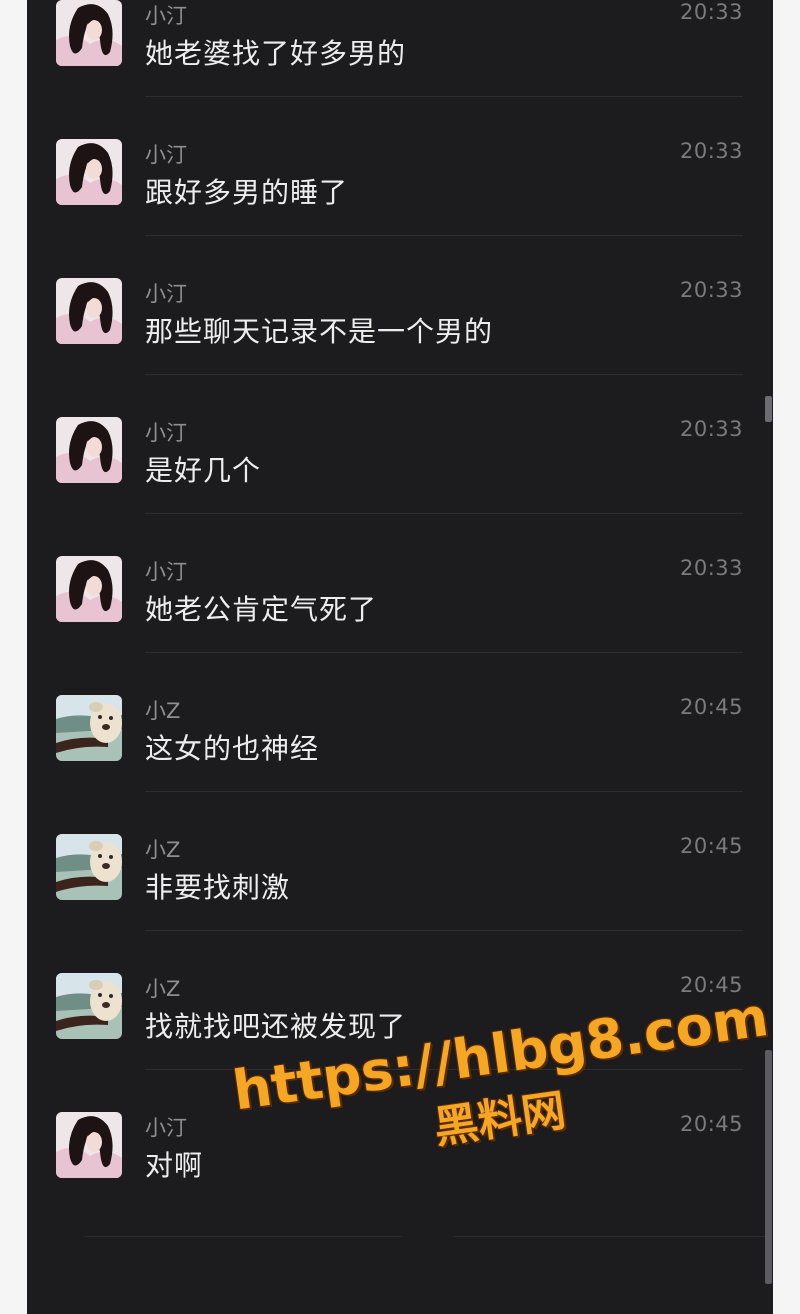  Describe the element at coordinates (612, 1236) in the screenshot. I see `bottom-divider-right` at that location.